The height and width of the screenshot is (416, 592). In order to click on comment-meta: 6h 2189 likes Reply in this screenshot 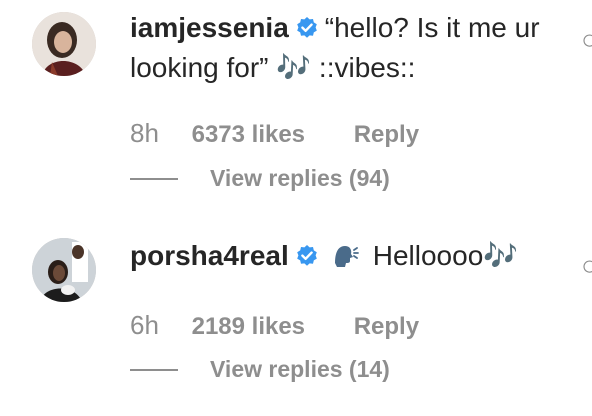, I will do `click(274, 325)`.